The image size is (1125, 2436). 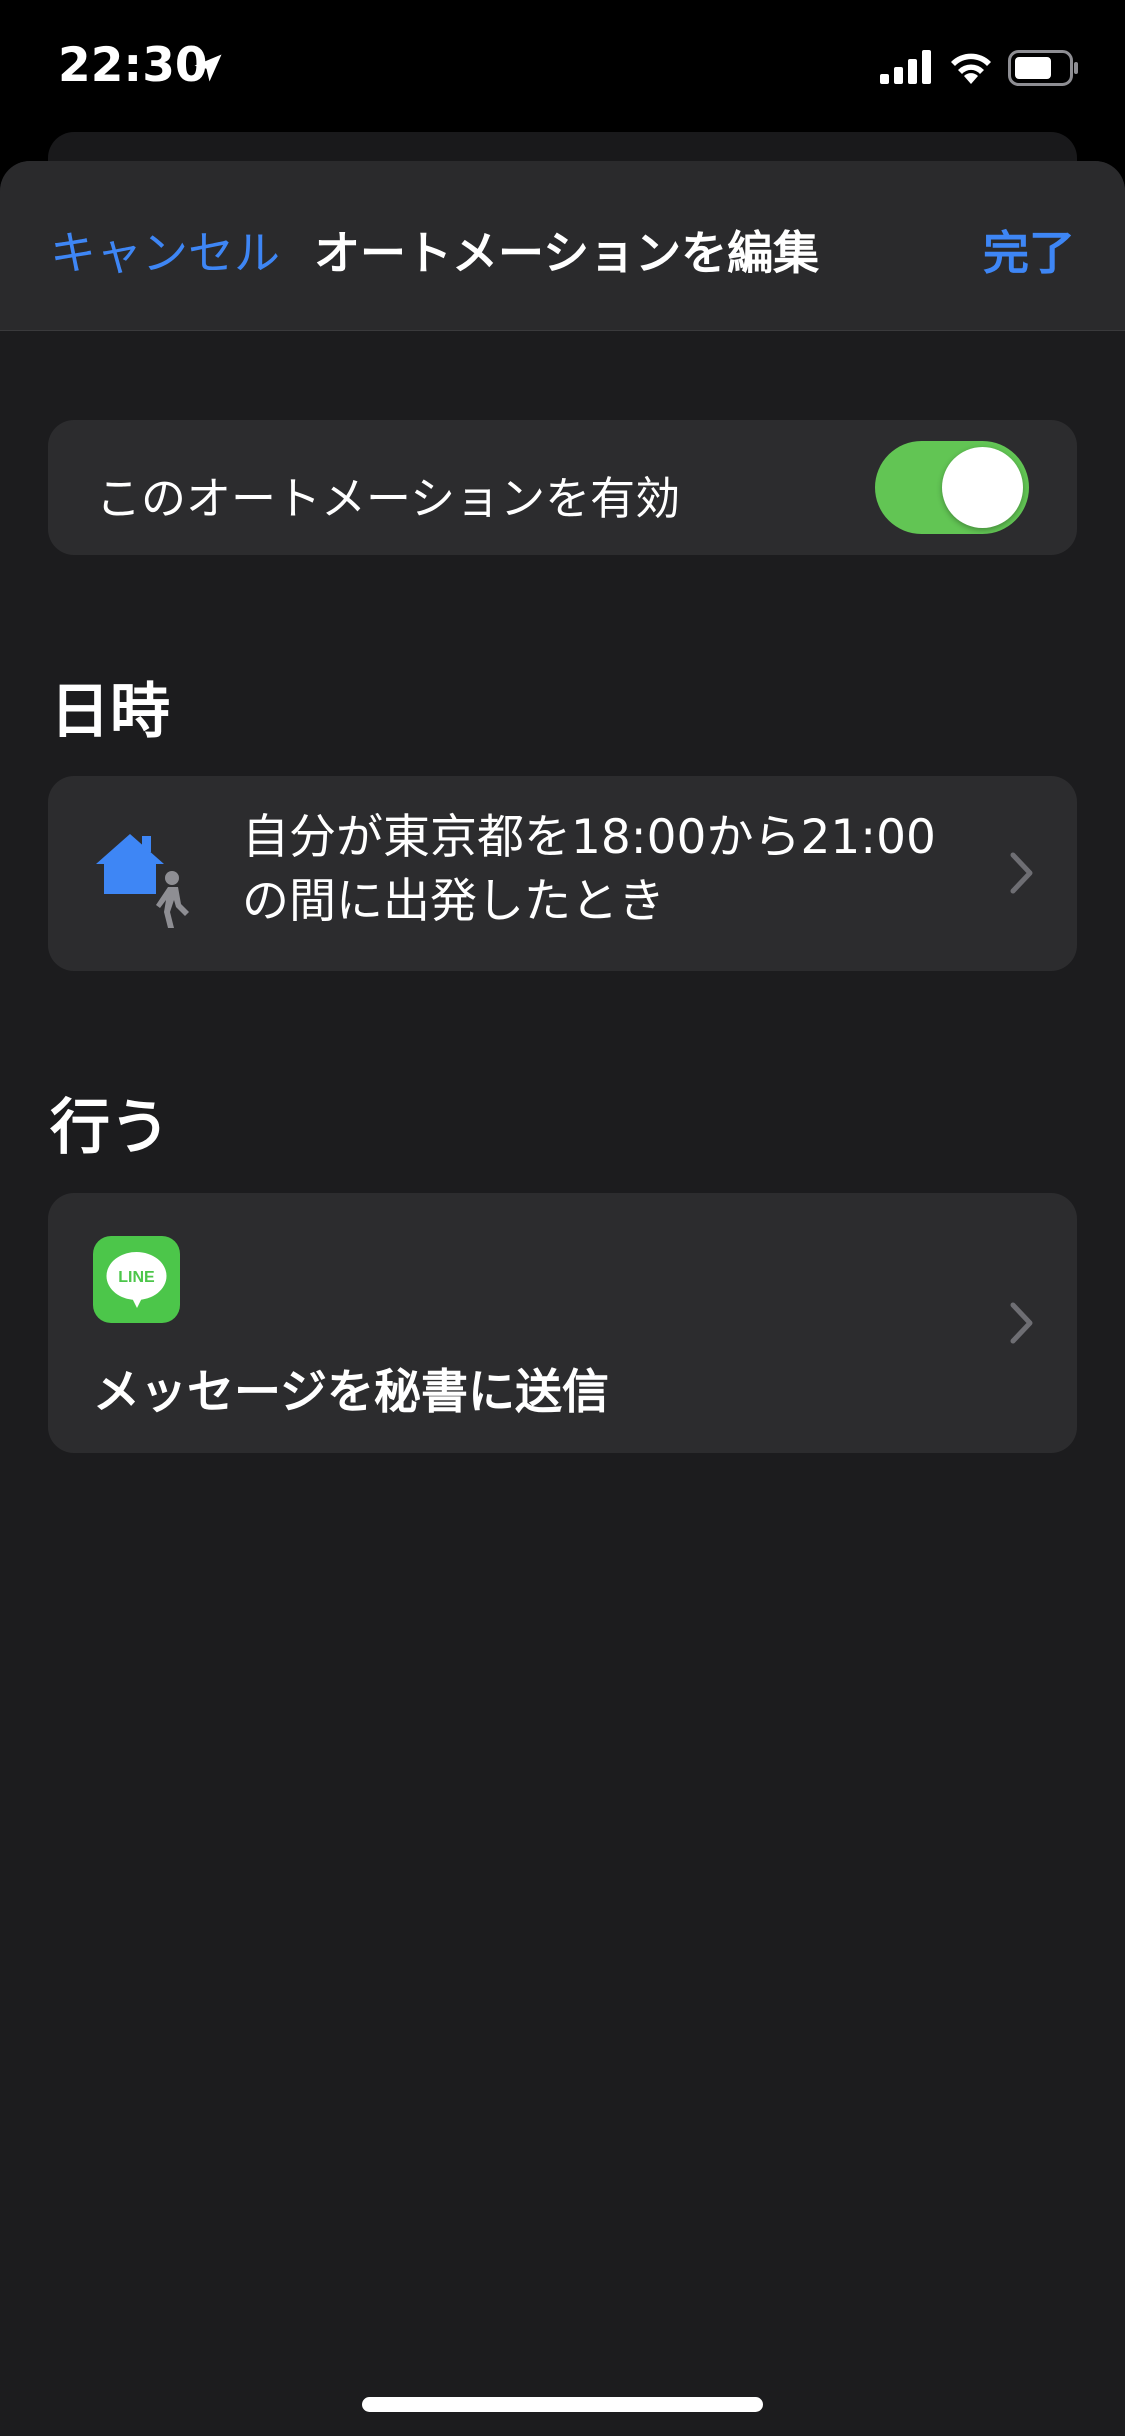 What do you see at coordinates (453, 901) in the screenshot?
I see `trigger-text-line2: の間に出発したとき` at bounding box center [453, 901].